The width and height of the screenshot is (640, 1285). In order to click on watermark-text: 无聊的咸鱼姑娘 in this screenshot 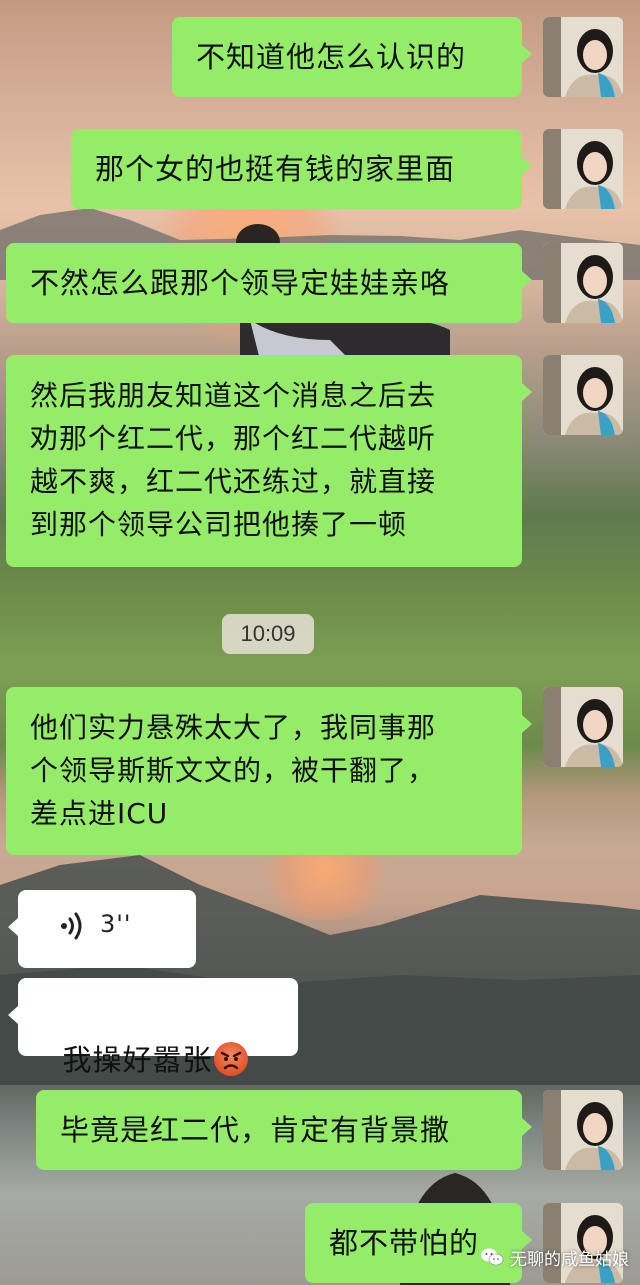, I will do `click(569, 1259)`.